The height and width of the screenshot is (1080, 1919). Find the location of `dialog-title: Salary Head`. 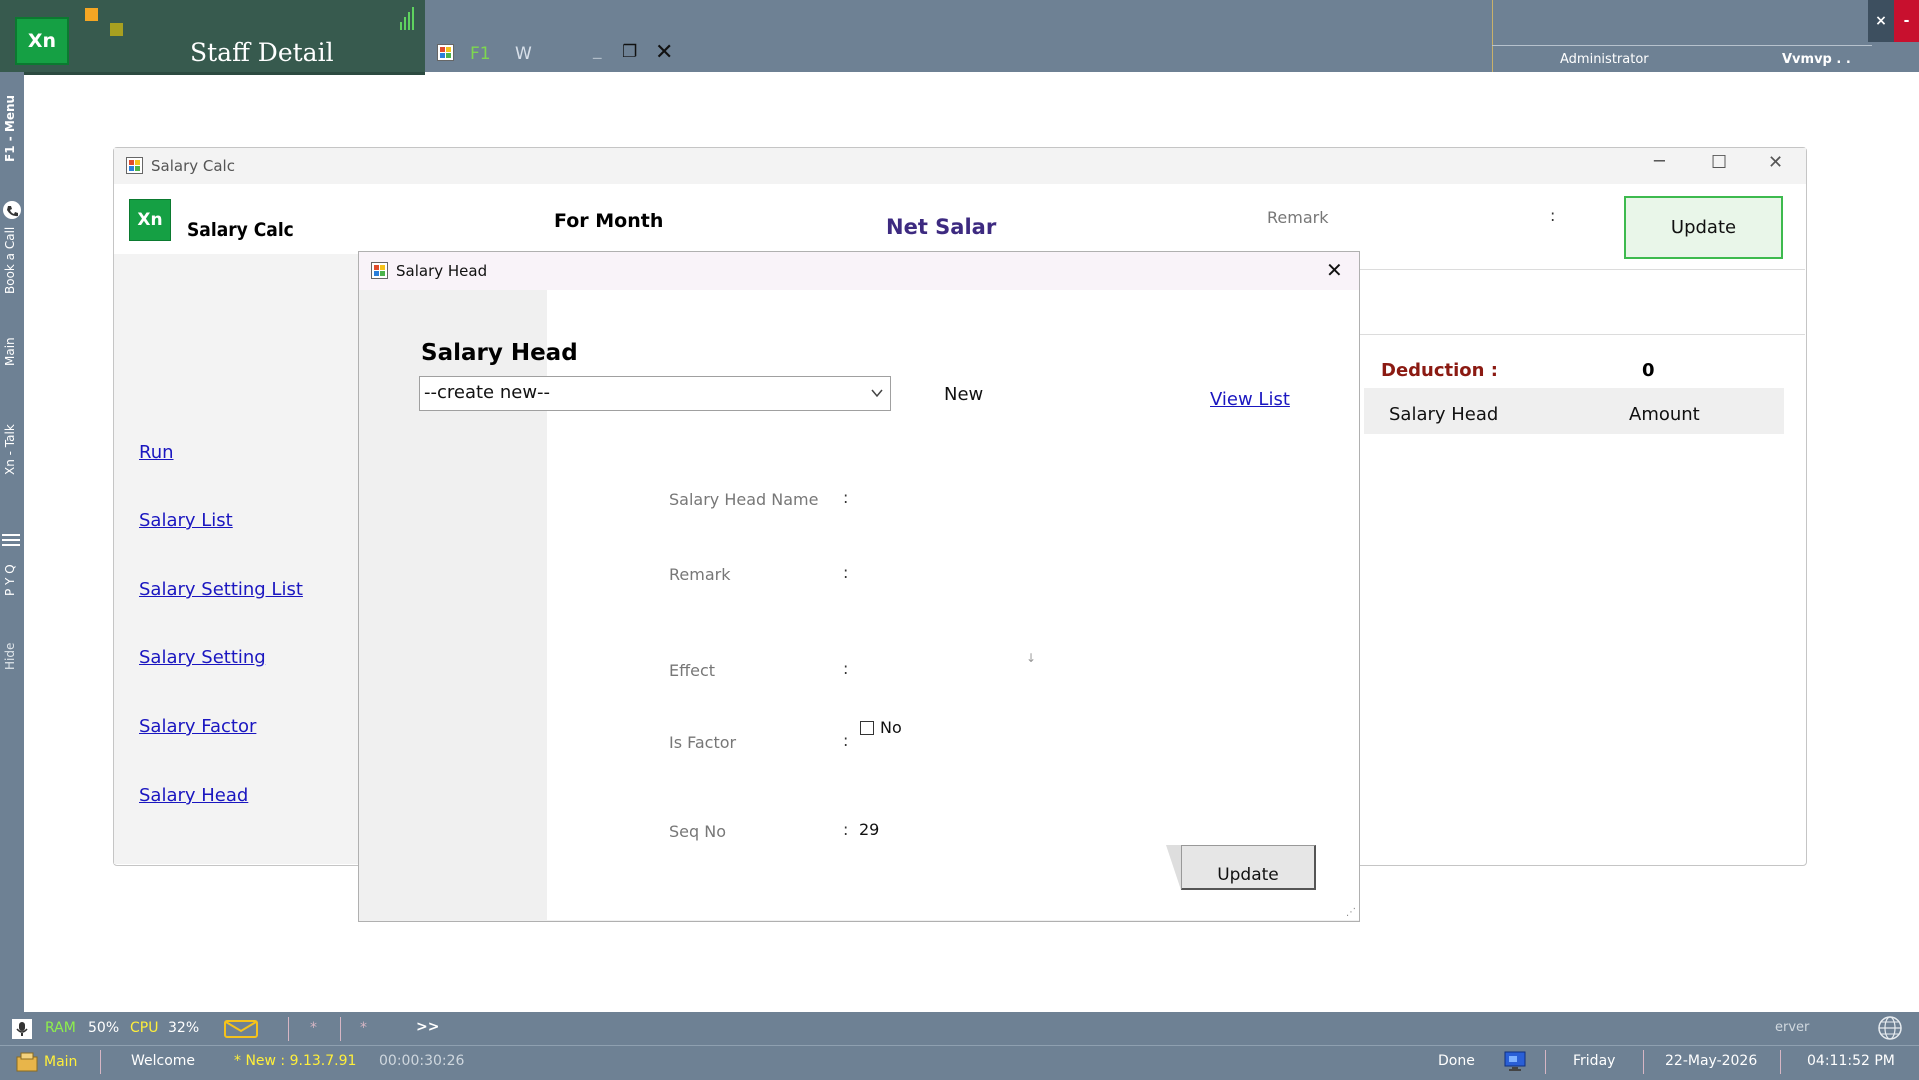

dialog-title: Salary Head is located at coordinates (442, 271).